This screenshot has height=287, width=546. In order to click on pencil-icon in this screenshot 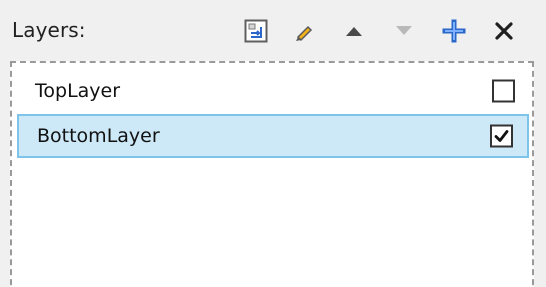, I will do `click(304, 31)`.